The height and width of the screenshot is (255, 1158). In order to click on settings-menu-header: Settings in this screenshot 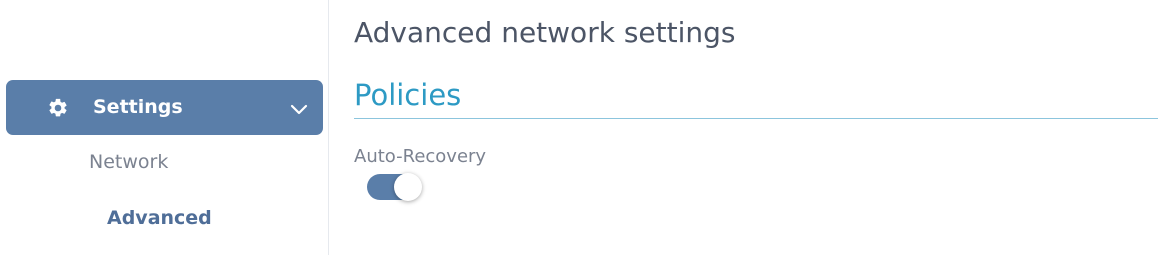, I will do `click(164, 107)`.